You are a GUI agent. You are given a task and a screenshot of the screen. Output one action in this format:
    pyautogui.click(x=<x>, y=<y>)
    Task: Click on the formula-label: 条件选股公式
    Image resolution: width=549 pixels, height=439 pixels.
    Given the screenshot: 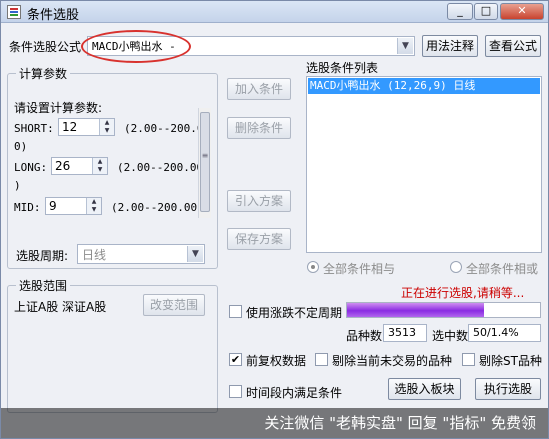 What is the action you would take?
    pyautogui.click(x=45, y=47)
    